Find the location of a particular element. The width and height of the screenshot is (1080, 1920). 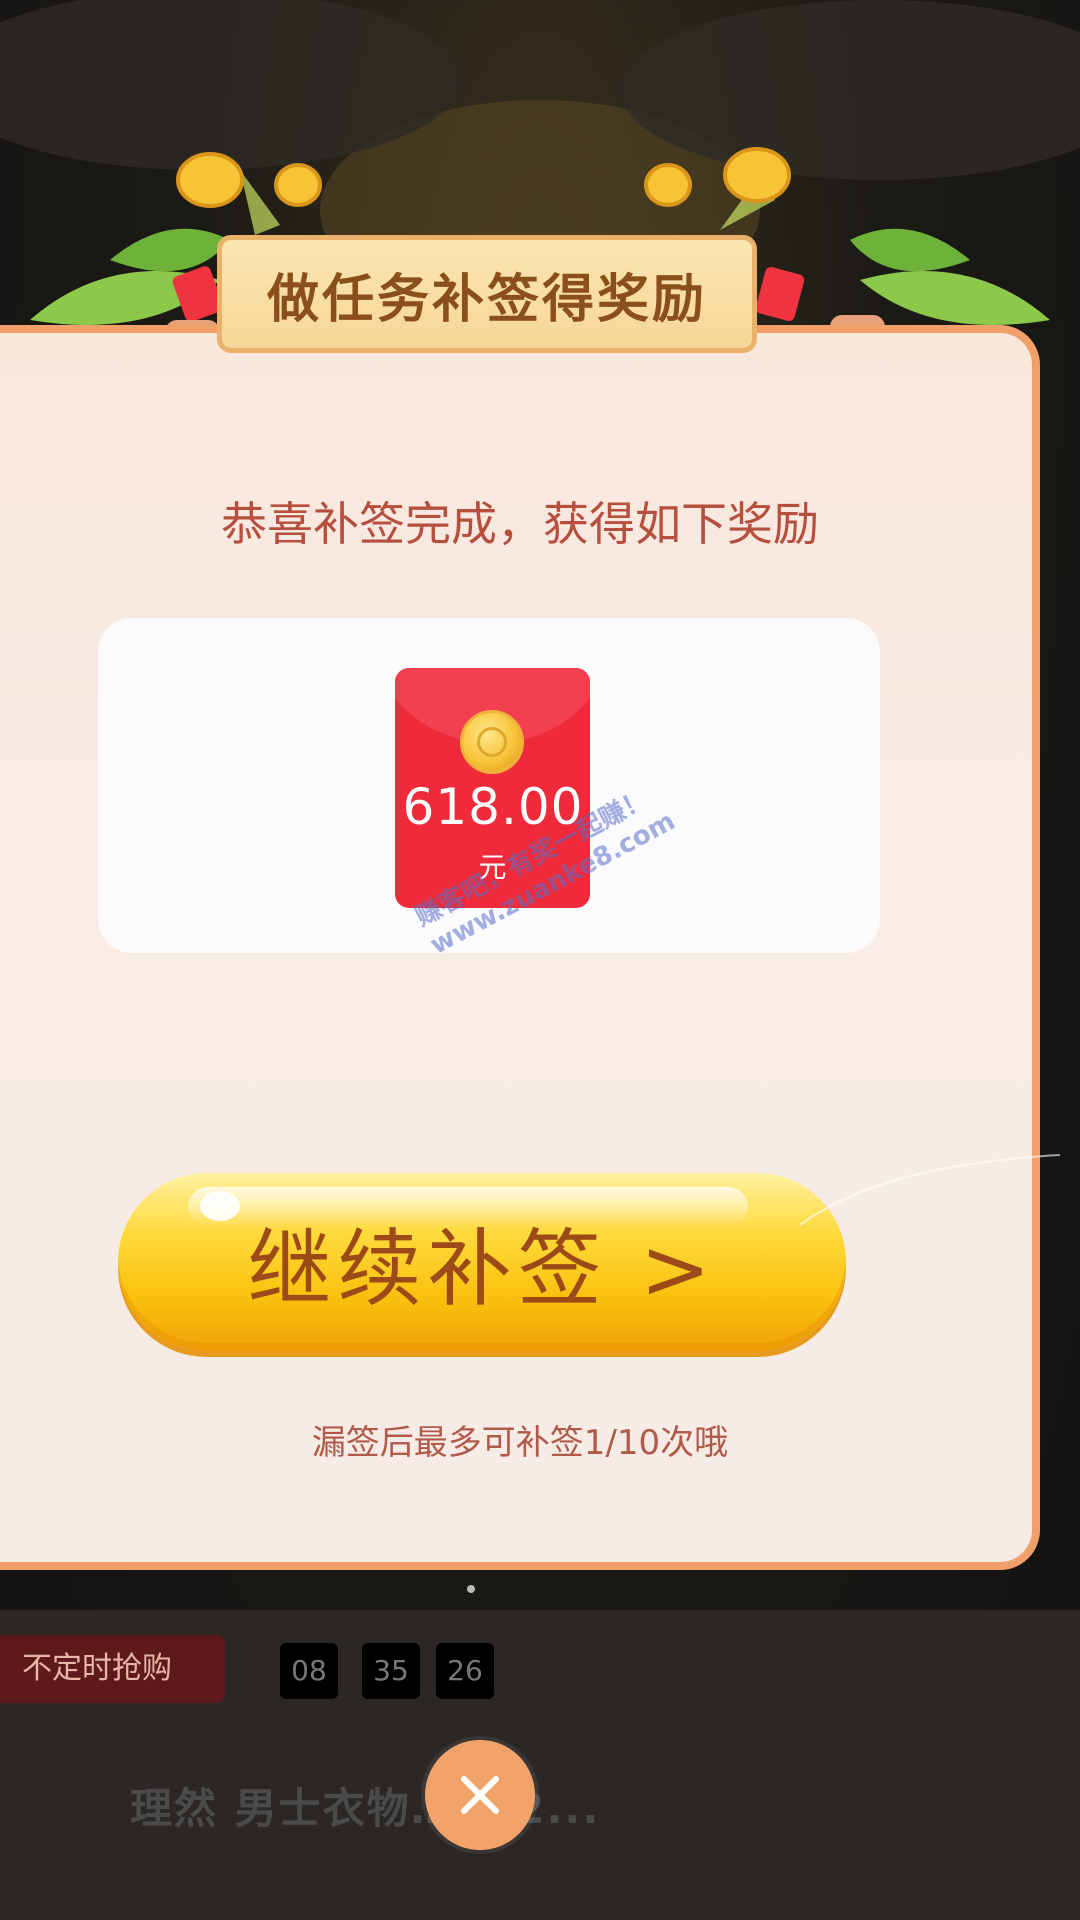

close-button is located at coordinates (480, 1795).